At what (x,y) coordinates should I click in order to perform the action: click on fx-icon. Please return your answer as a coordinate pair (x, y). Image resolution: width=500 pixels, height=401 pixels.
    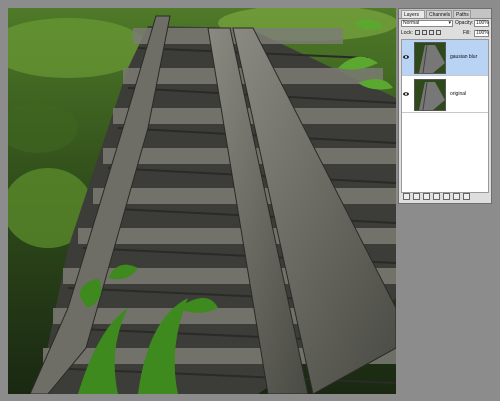
    Looking at the image, I should click on (416, 196).